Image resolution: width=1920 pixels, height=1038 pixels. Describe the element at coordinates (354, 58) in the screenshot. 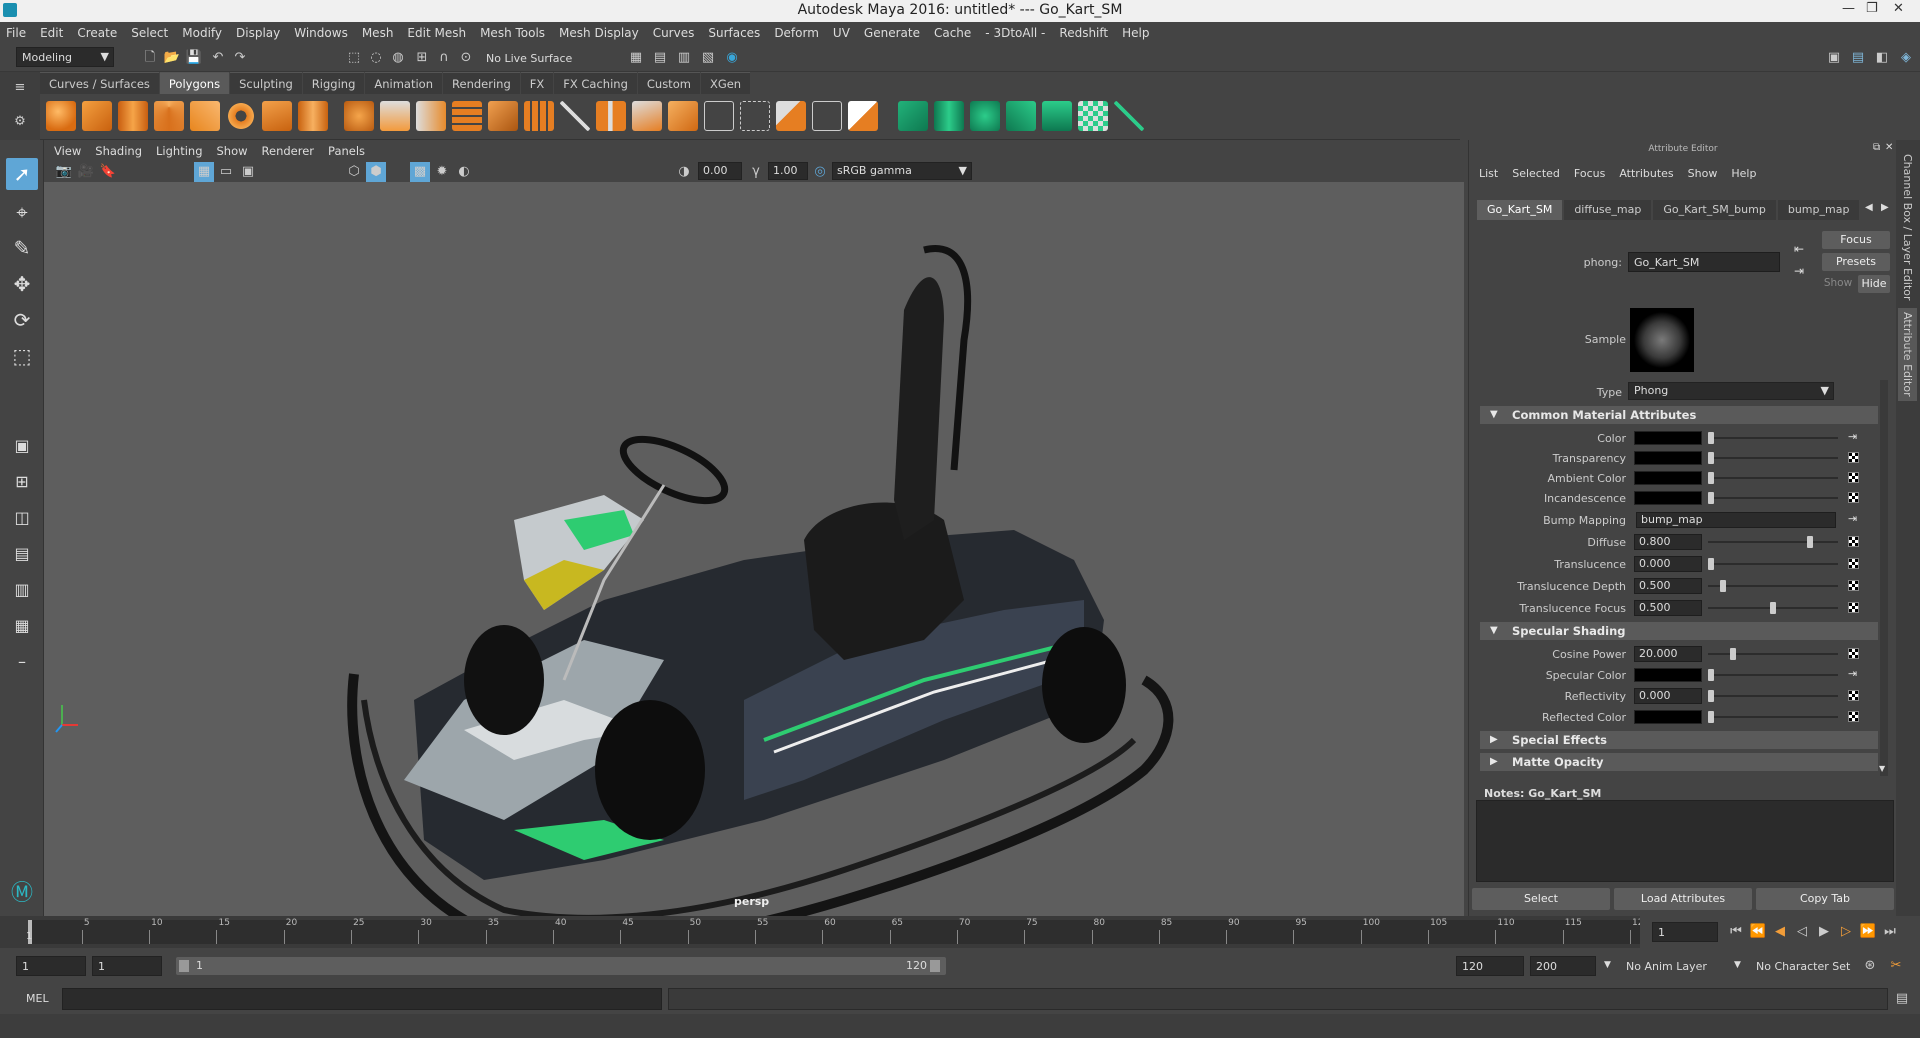

I see `select-hierarchy-icon: ⬚` at that location.